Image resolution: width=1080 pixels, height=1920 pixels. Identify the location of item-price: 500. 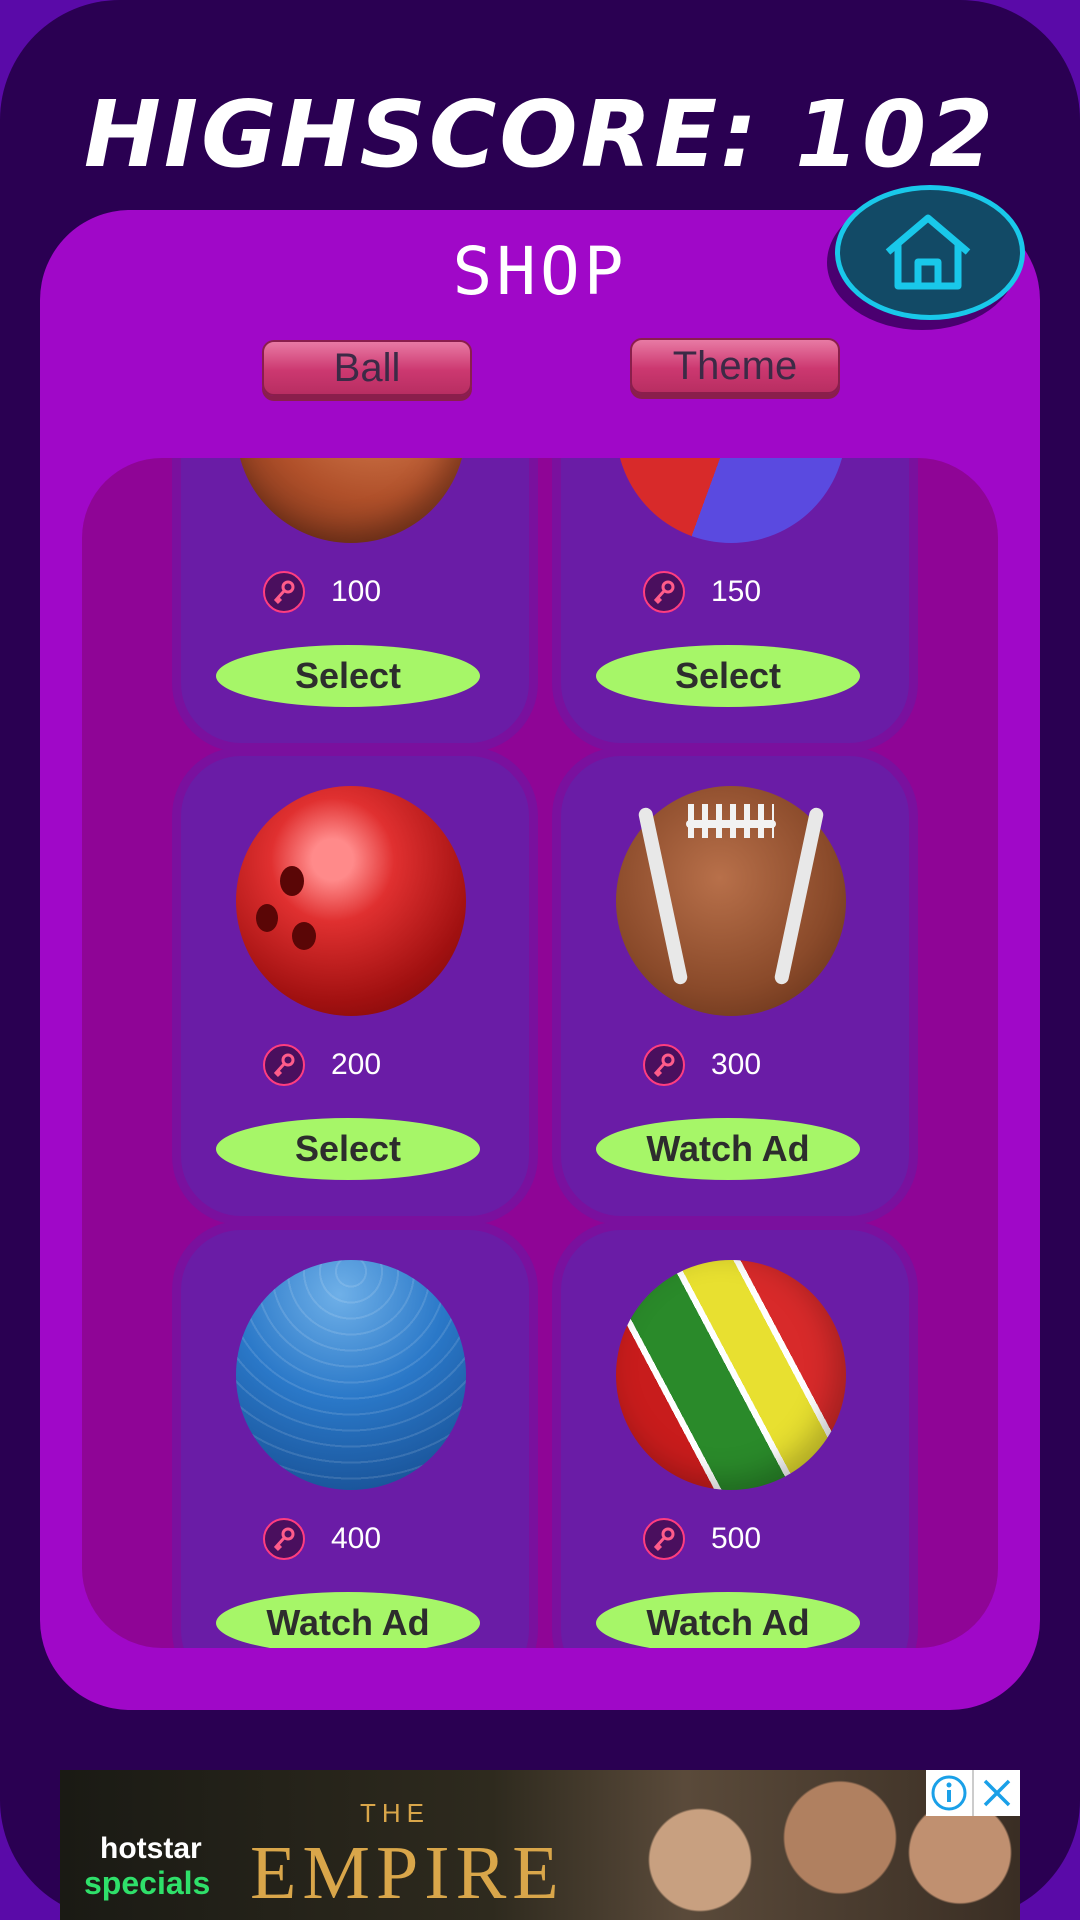
(736, 1538).